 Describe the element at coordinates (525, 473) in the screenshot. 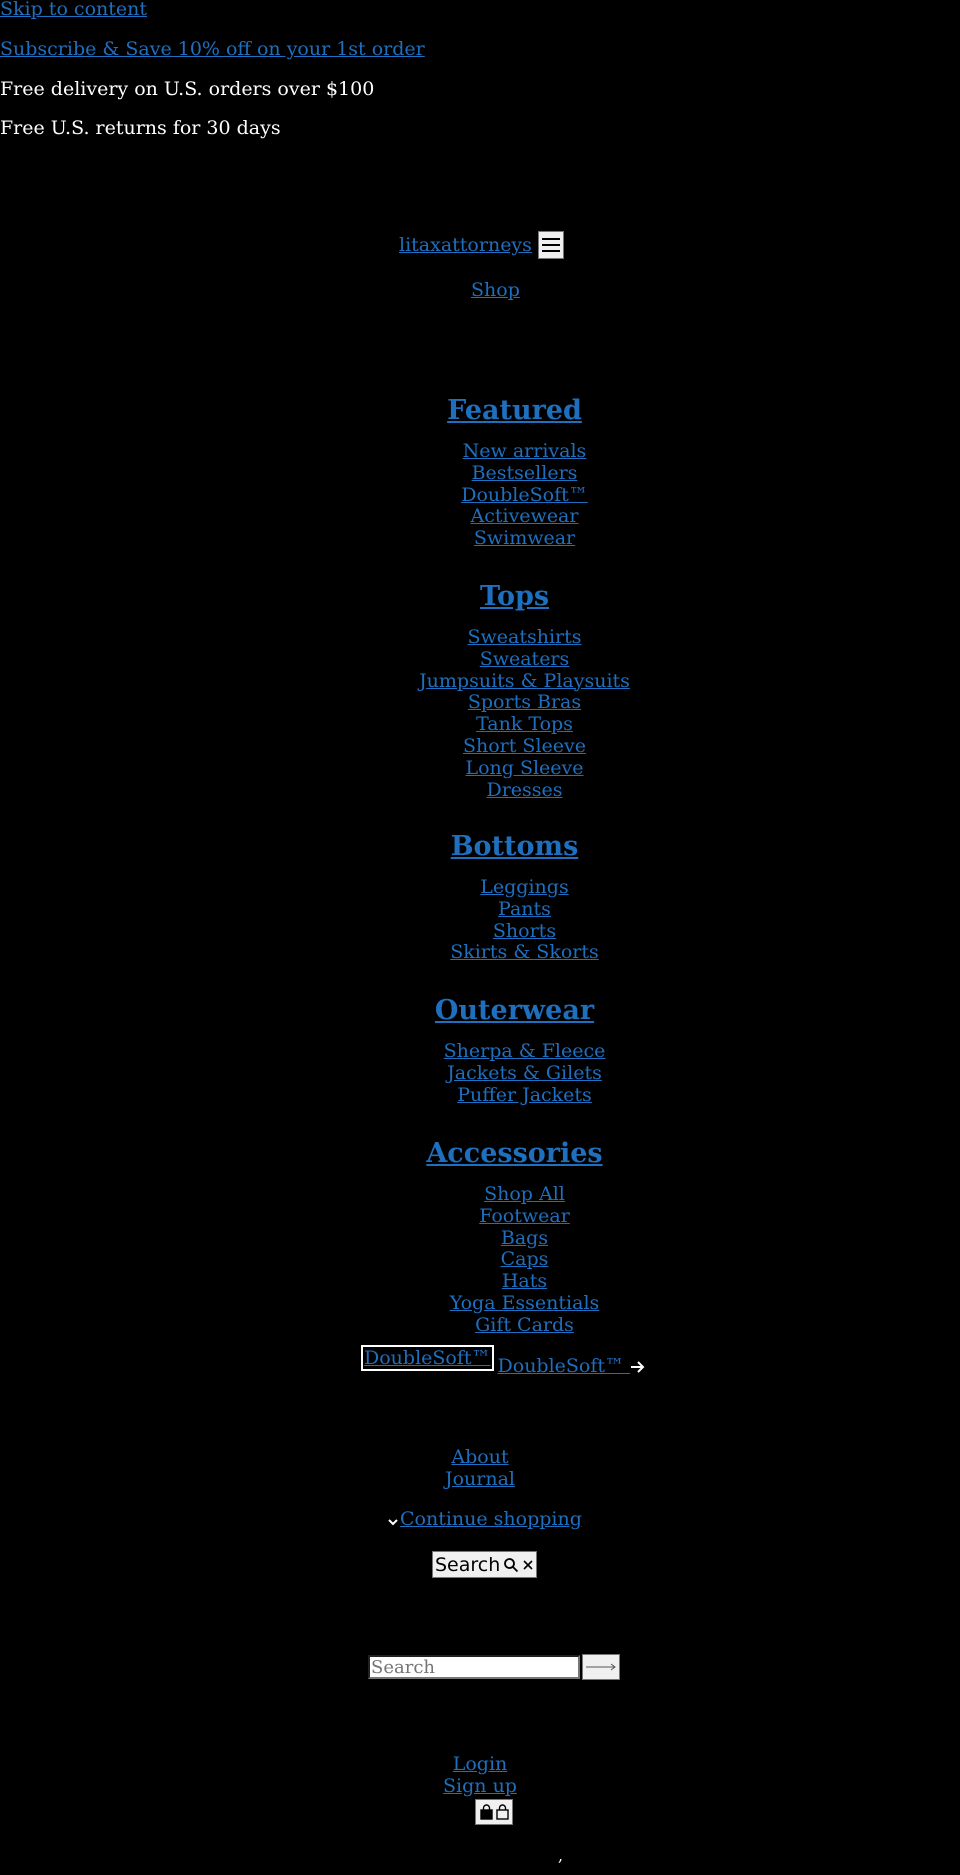

I see `nav-item-bestsellers: Bestsellers` at that location.